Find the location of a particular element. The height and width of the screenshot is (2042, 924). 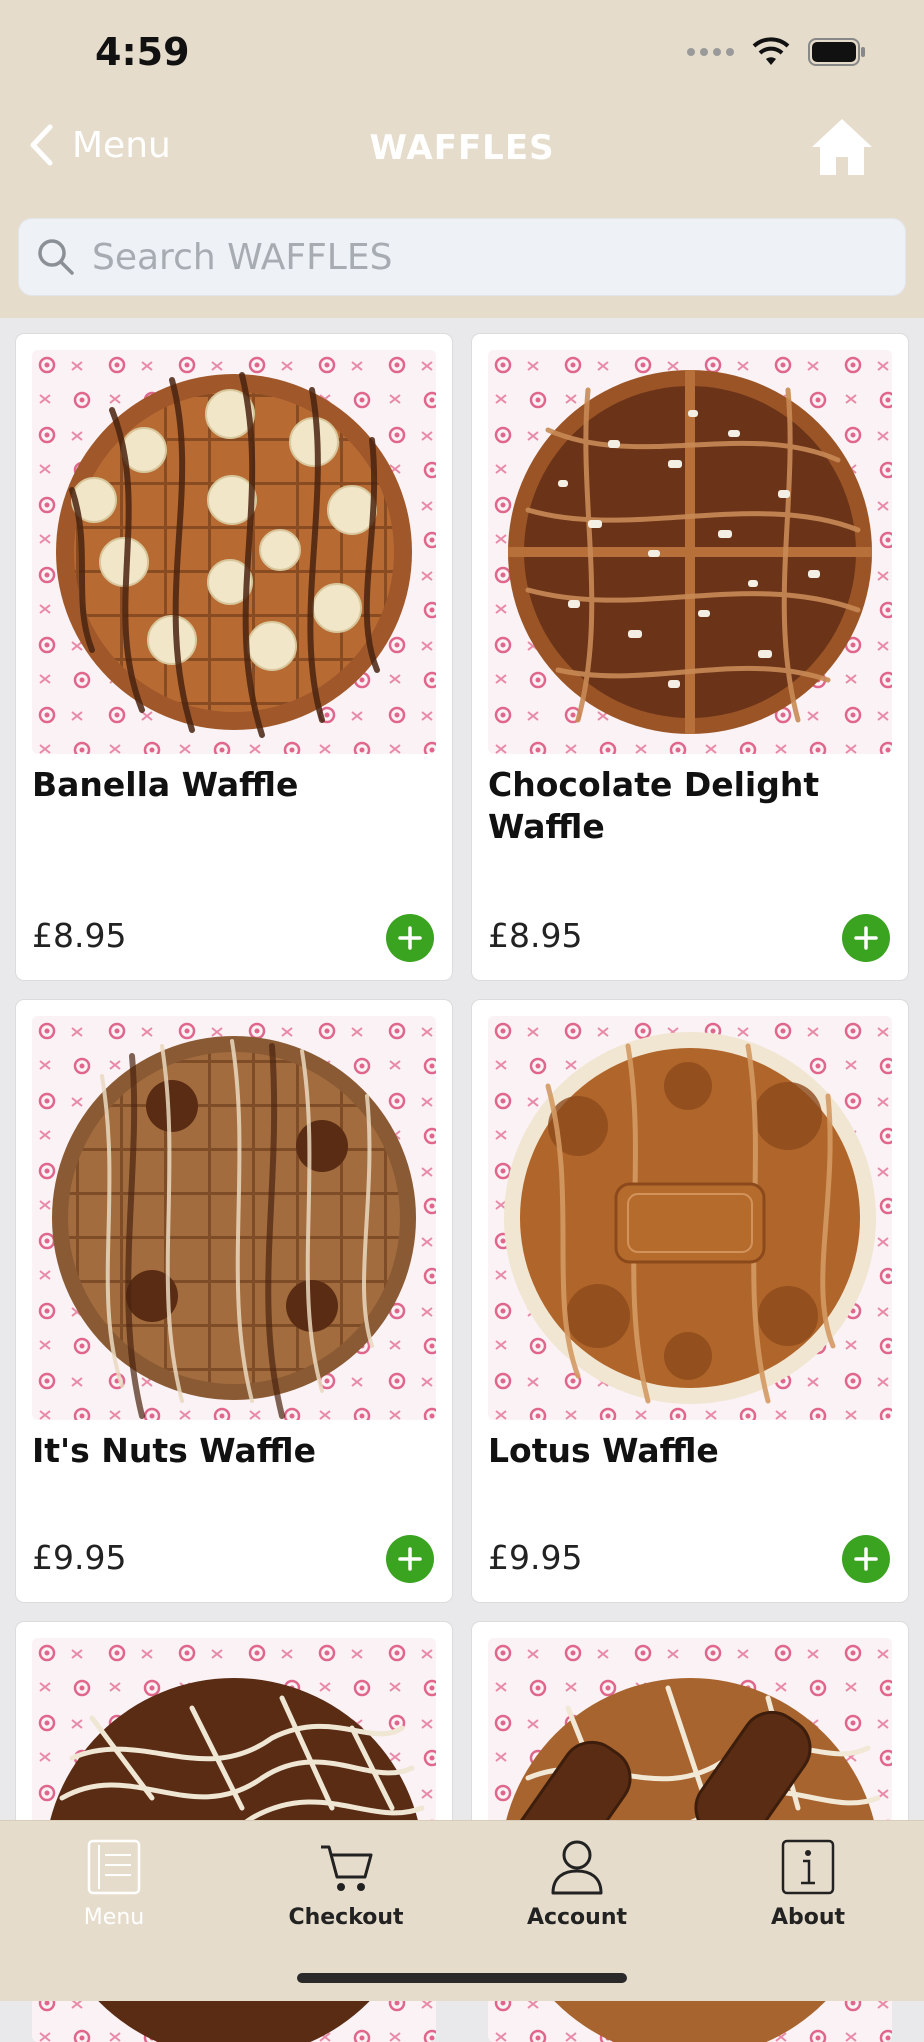

product-name: It's Nuts Waffle is located at coordinates (174, 1450).